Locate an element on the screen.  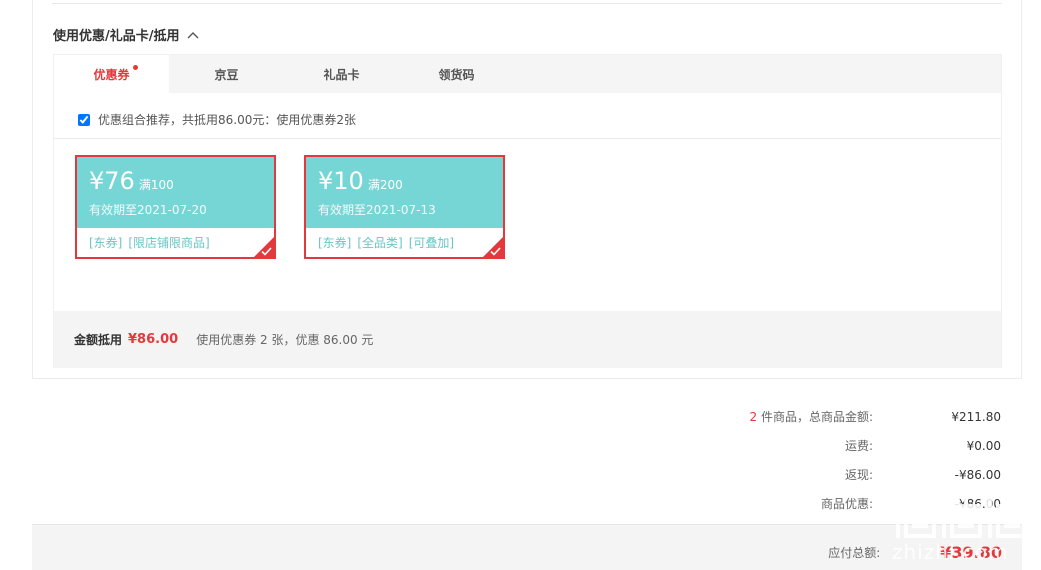
coupon-condition: 满100 is located at coordinates (156, 185).